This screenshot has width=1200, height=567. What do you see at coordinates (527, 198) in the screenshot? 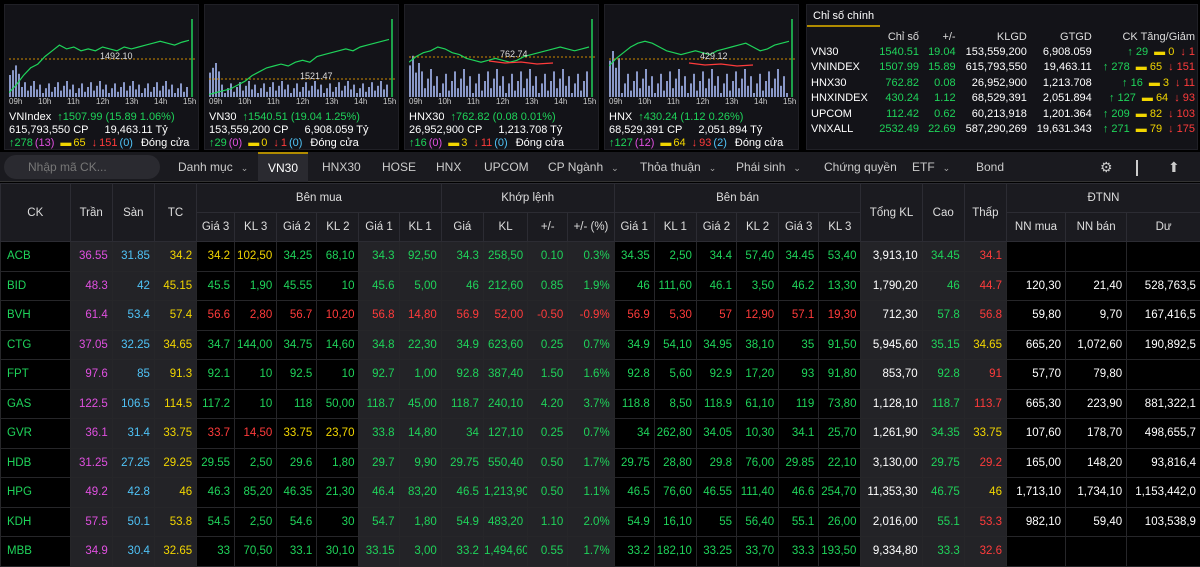
I see `column-header: Khớp lệnh` at bounding box center [527, 198].